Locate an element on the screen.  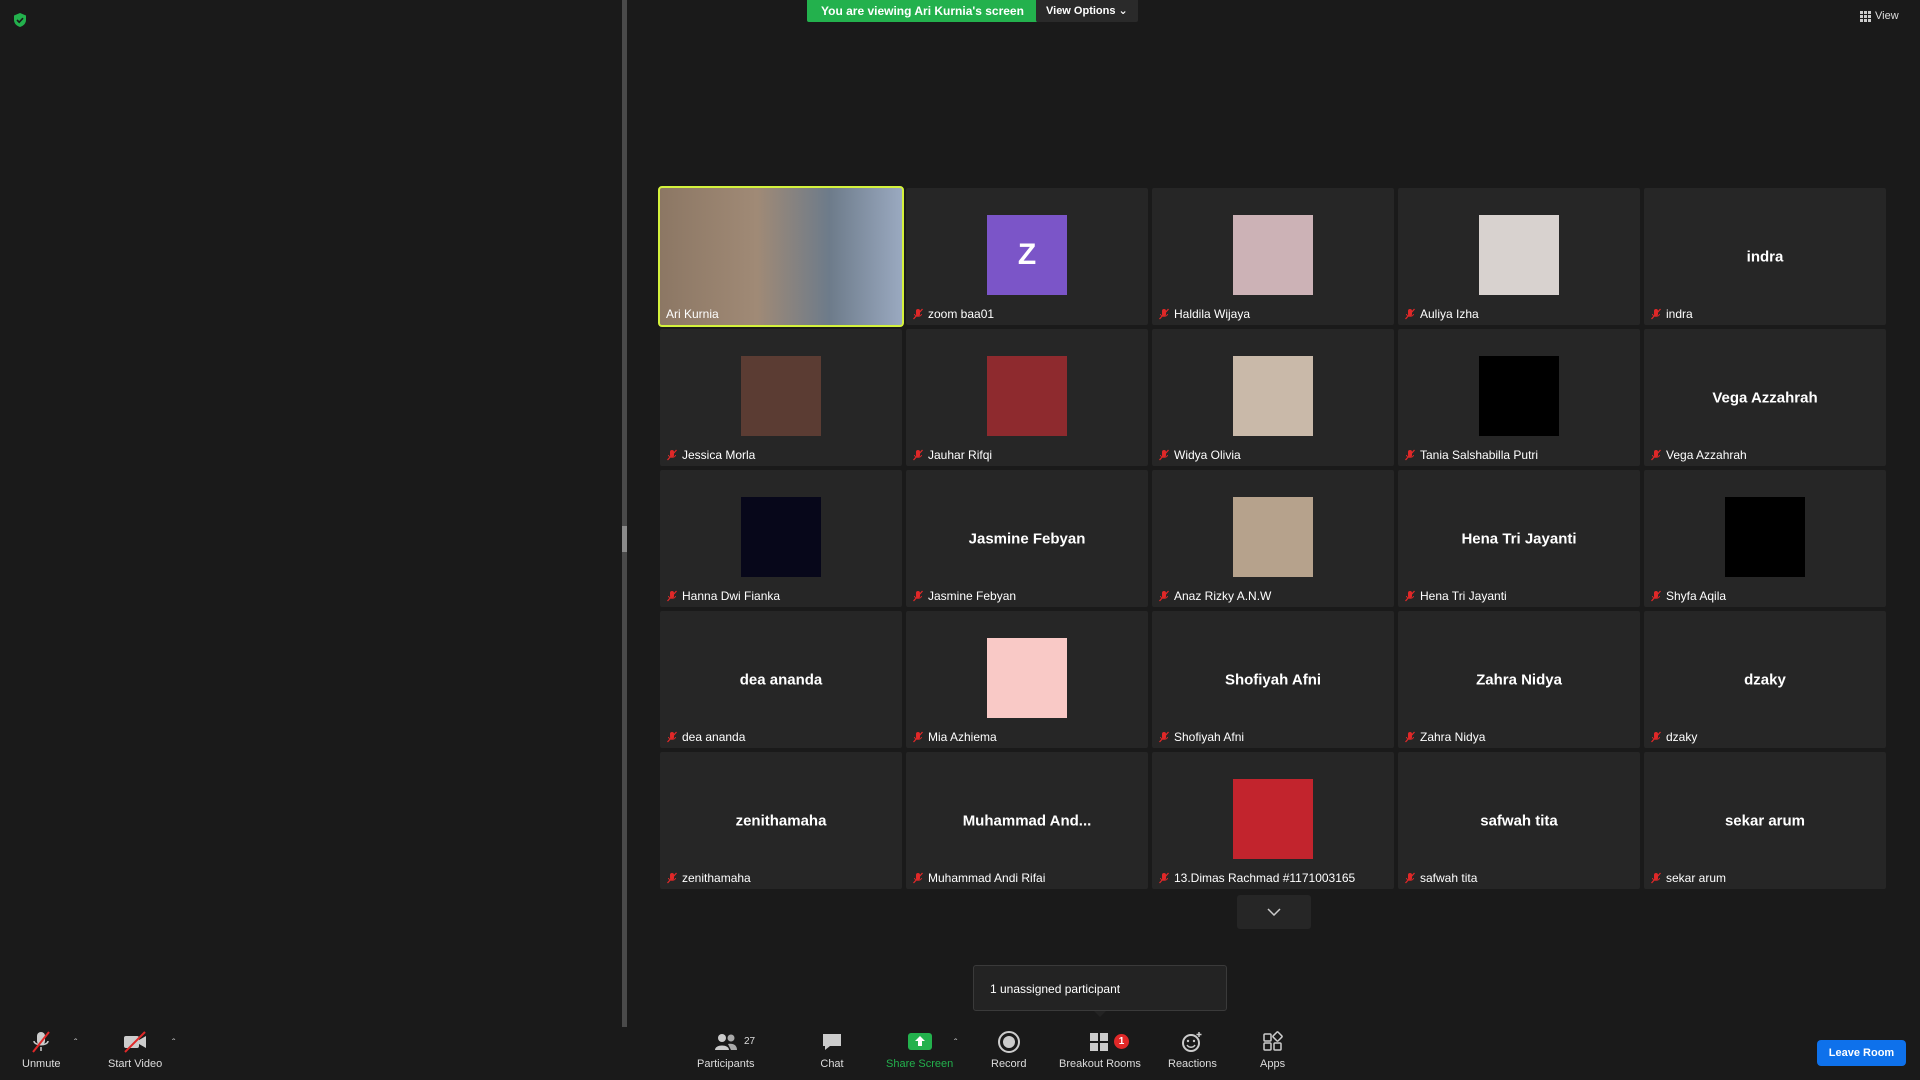
unassigned-tooltip: 1 unassigned participant is located at coordinates (1100, 991).